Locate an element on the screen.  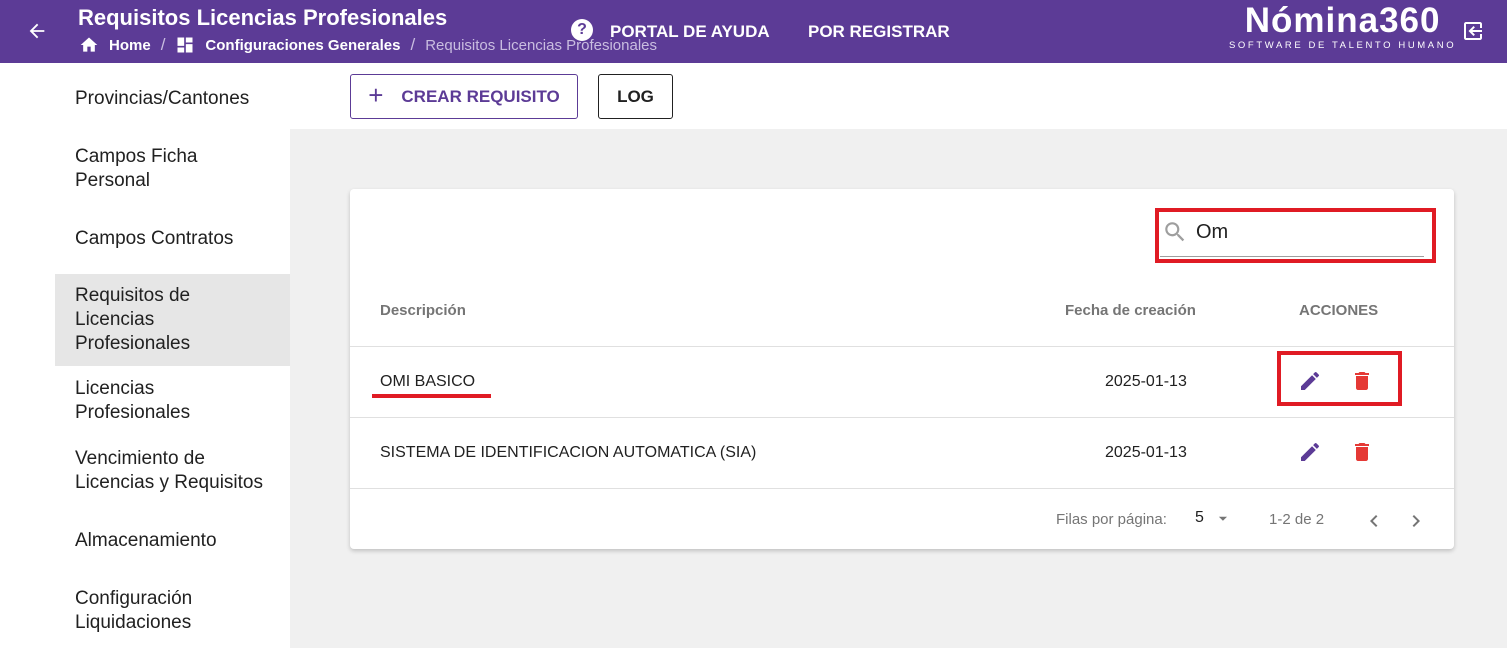
sidebar-item-licencias: Licencias Profesionales is located at coordinates (172, 401).